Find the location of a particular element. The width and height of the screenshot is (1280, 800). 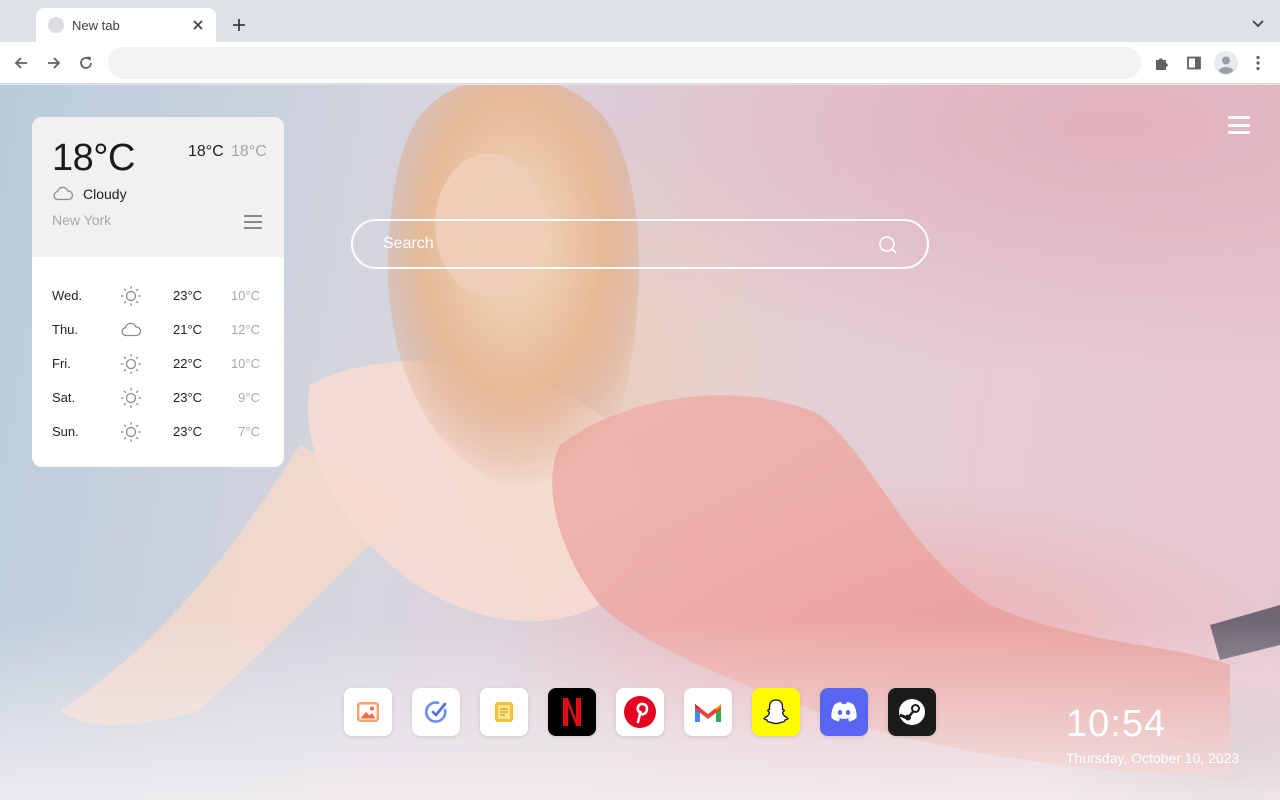

forecast-row: Fri. 22°C 10°C is located at coordinates (158, 364).